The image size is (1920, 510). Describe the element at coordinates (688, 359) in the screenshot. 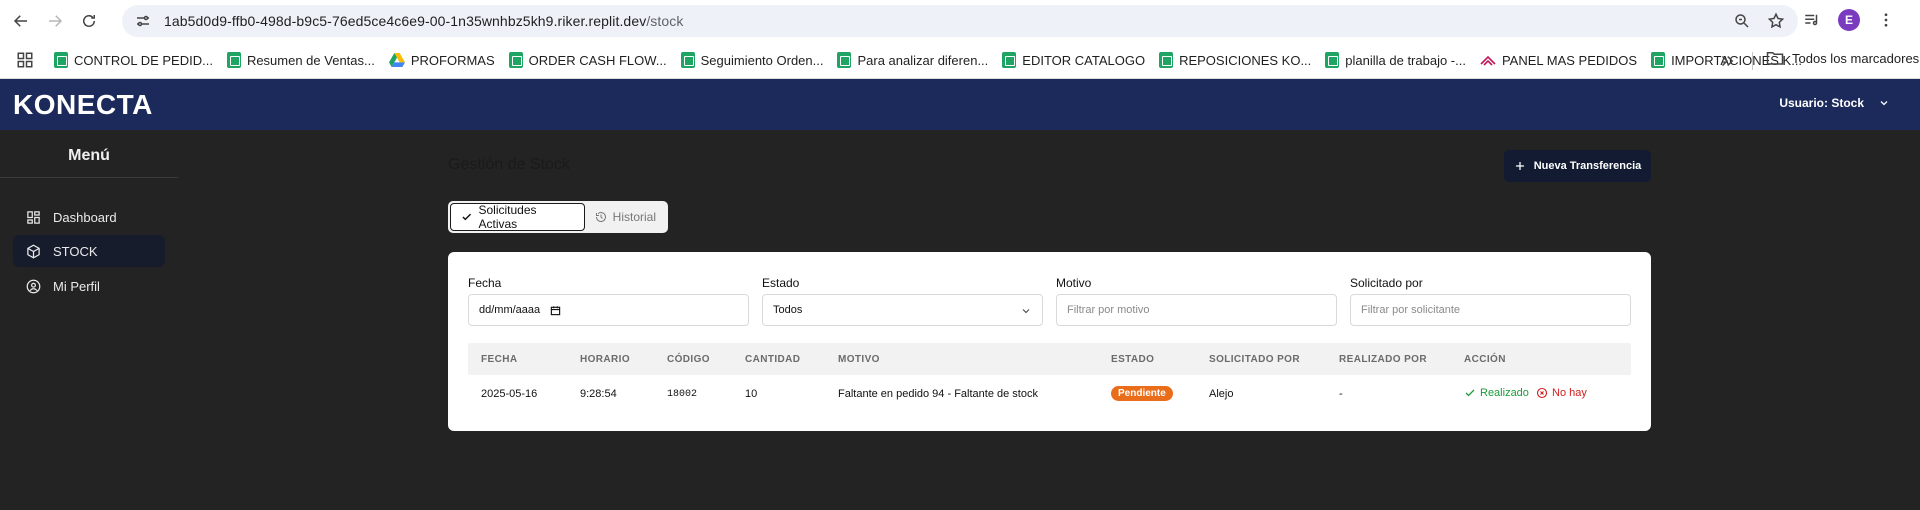

I see `column-header: CÓDIGO` at that location.